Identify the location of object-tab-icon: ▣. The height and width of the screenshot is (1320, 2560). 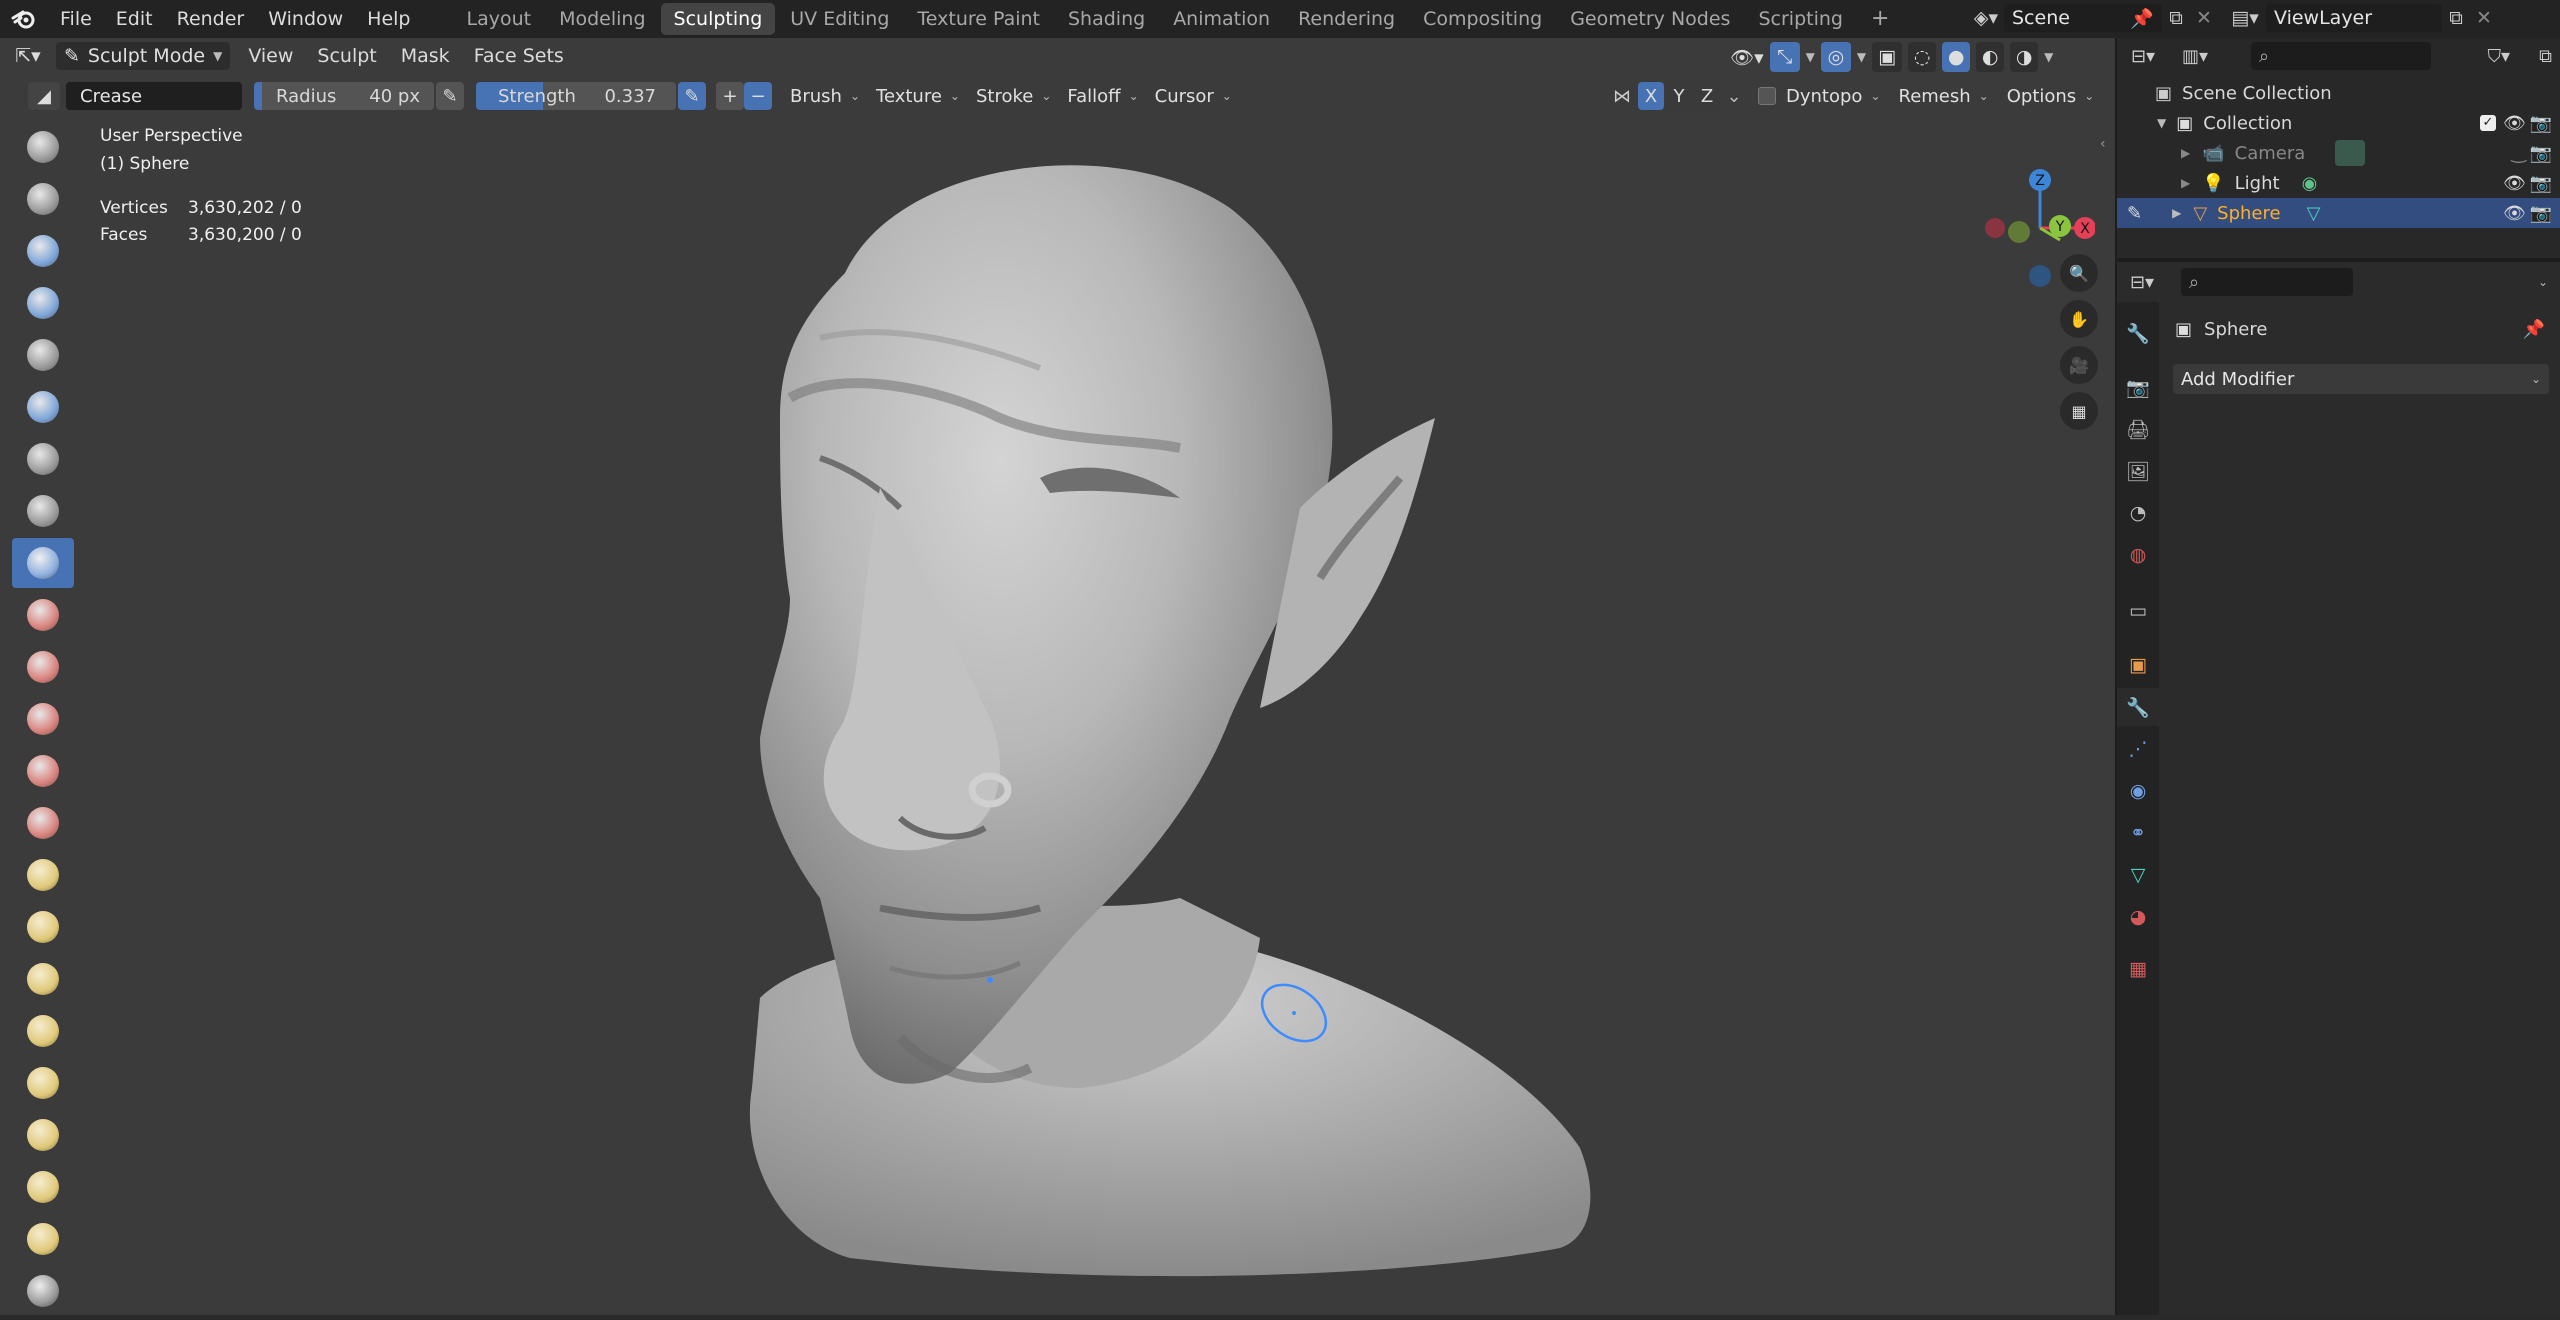
(2138, 665).